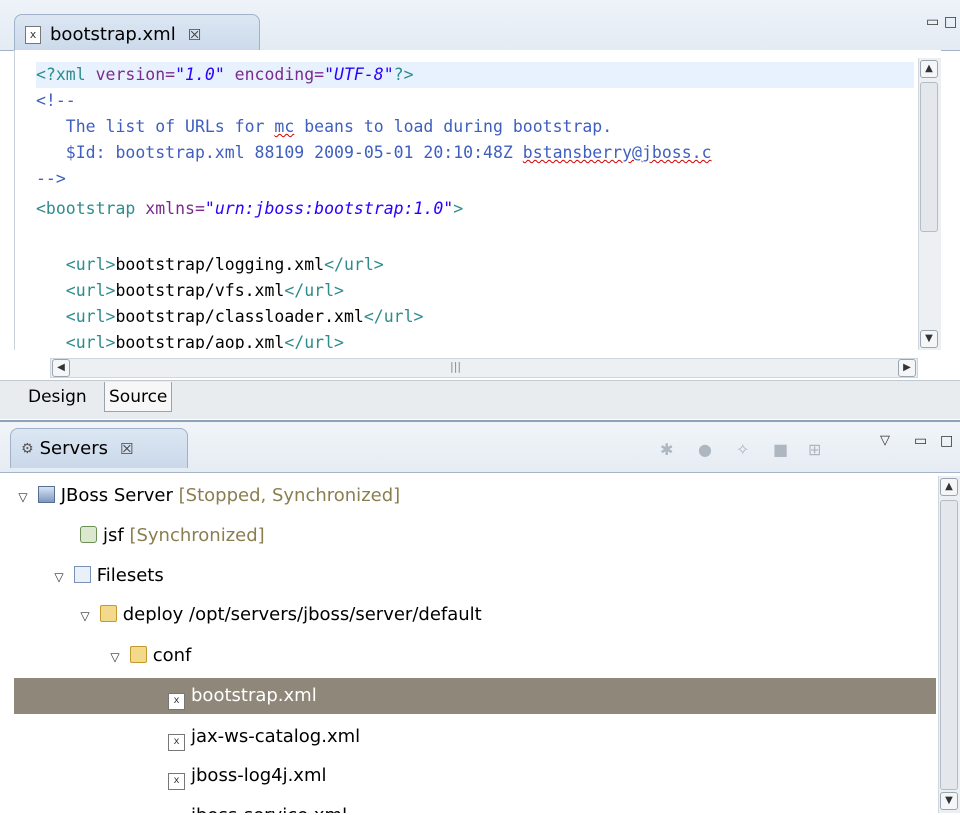  I want to click on start-server-icon: ●, so click(705, 449).